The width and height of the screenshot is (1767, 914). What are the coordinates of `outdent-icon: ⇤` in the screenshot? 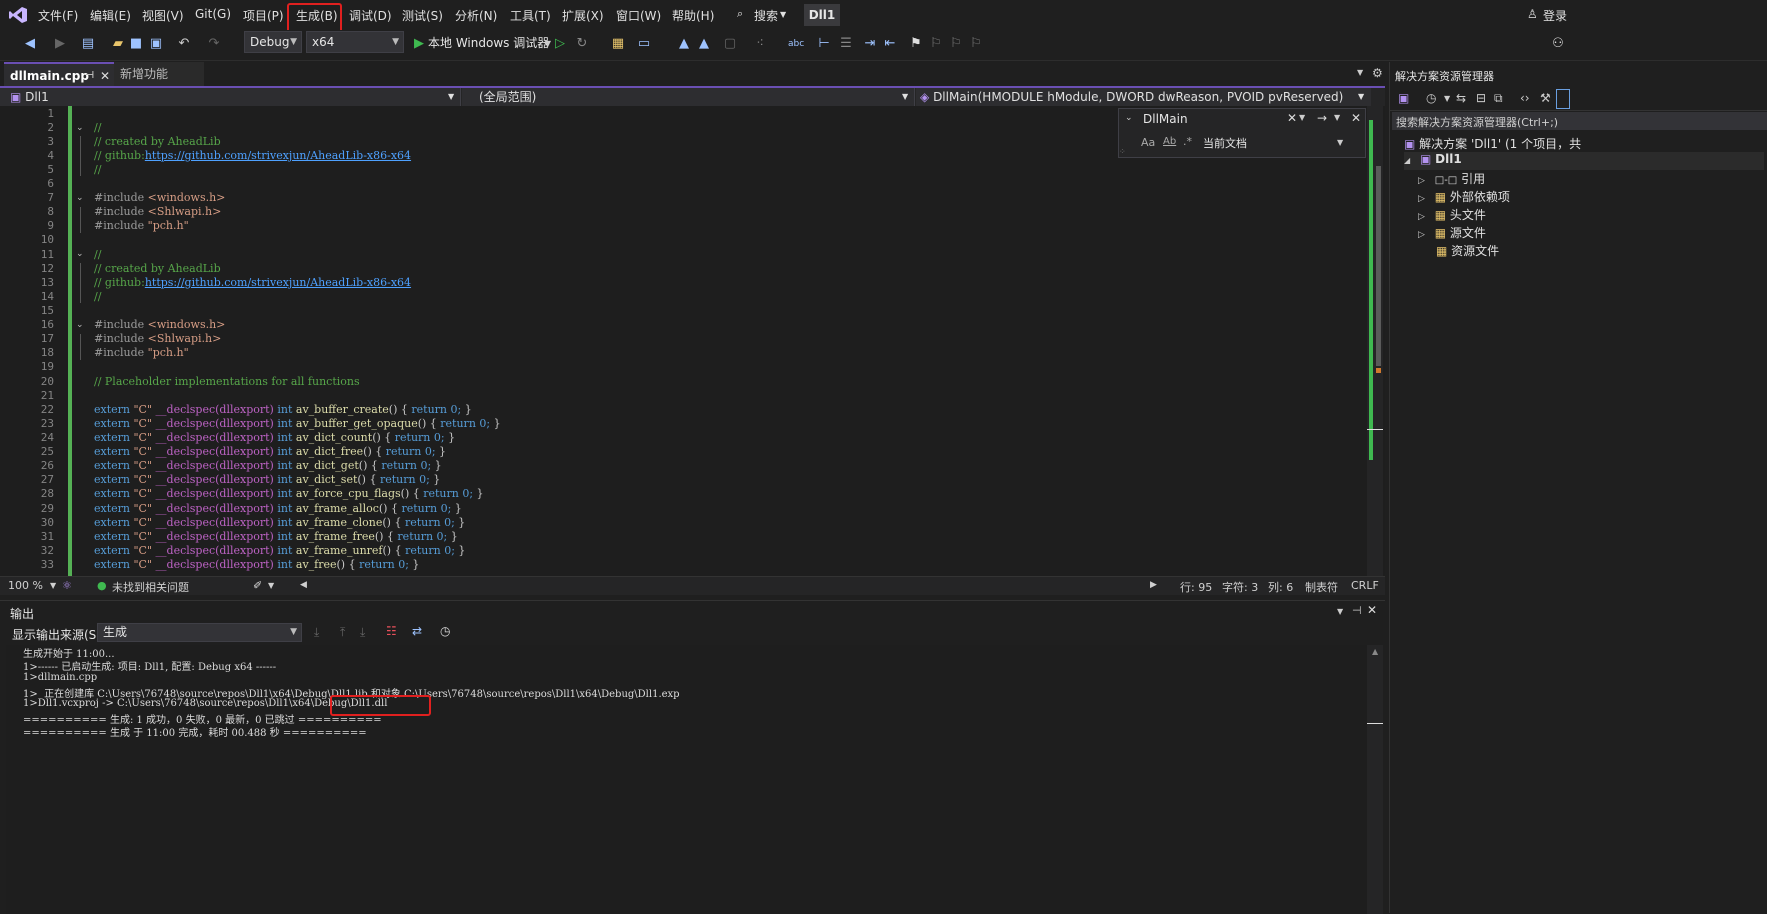 It's located at (890, 44).